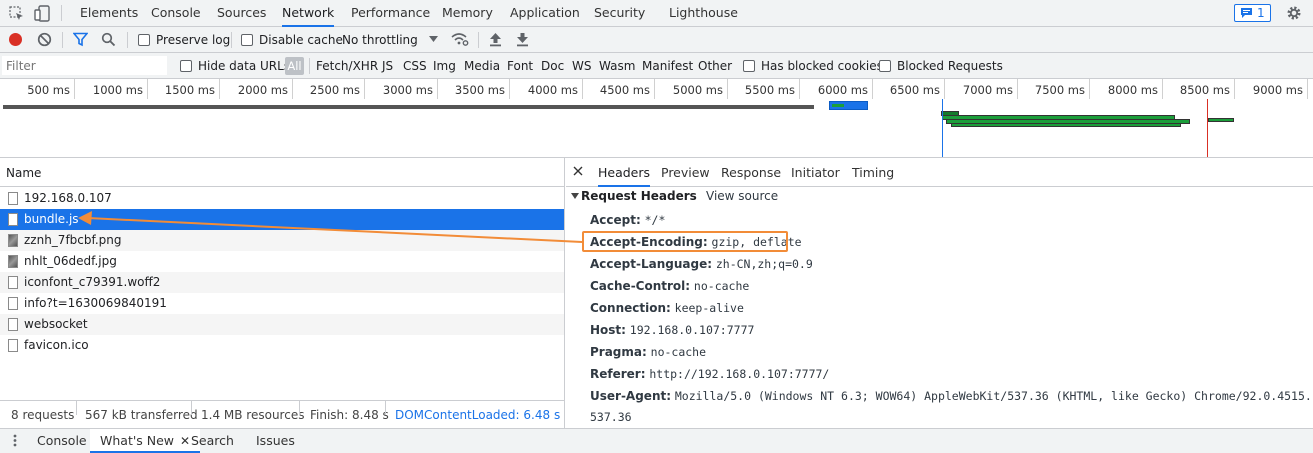 This screenshot has height=453, width=1313. Describe the element at coordinates (656, 440) in the screenshot. I see `bottom-drawer-tabbar: Console What's New ✕ Search Issues` at that location.